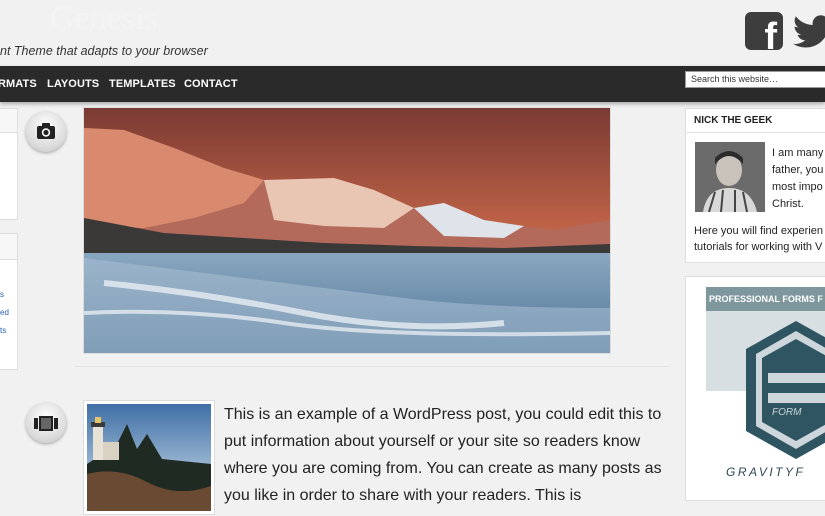 The image size is (825, 516). What do you see at coordinates (211, 84) in the screenshot?
I see `nav-item-contact: CONTACT` at bounding box center [211, 84].